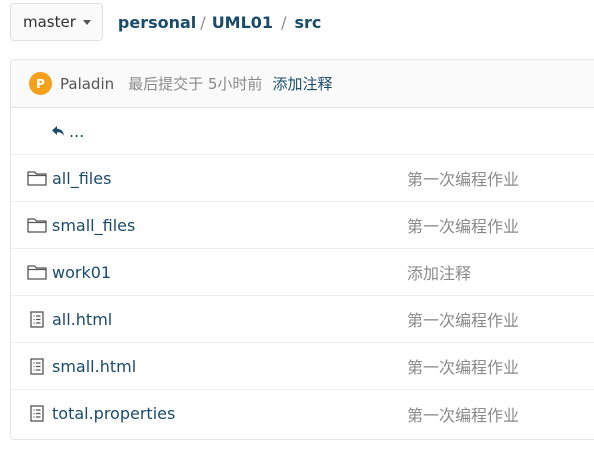  I want to click on file-name-cell: total.properties, so click(93, 413).